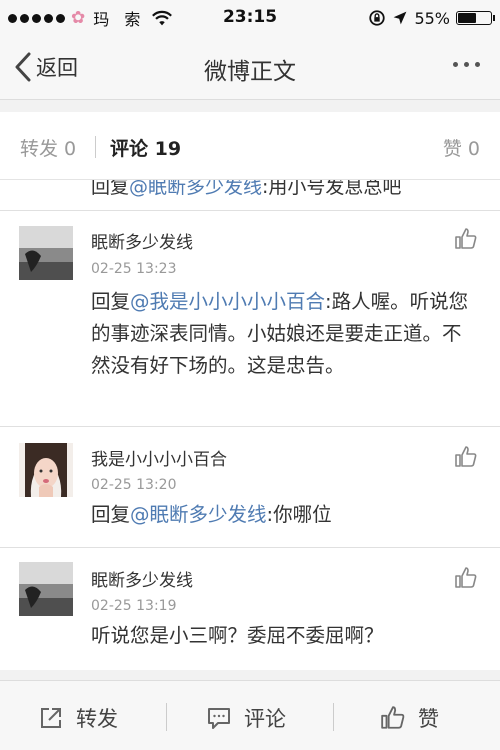 The height and width of the screenshot is (750, 500). What do you see at coordinates (95, 147) in the screenshot?
I see `tab-divider` at bounding box center [95, 147].